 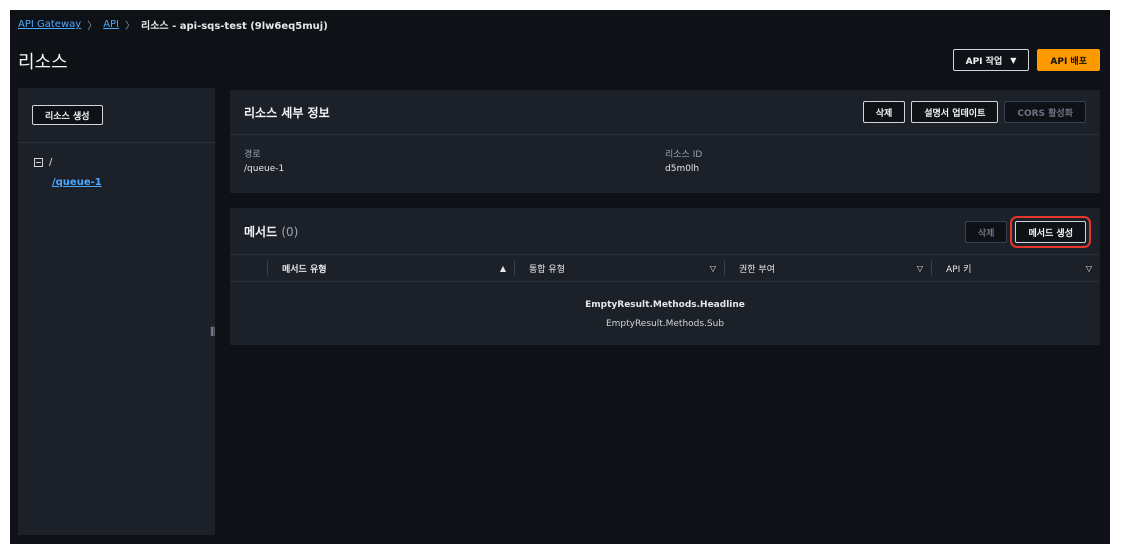 What do you see at coordinates (252, 155) in the screenshot?
I see `path-label: 경로` at bounding box center [252, 155].